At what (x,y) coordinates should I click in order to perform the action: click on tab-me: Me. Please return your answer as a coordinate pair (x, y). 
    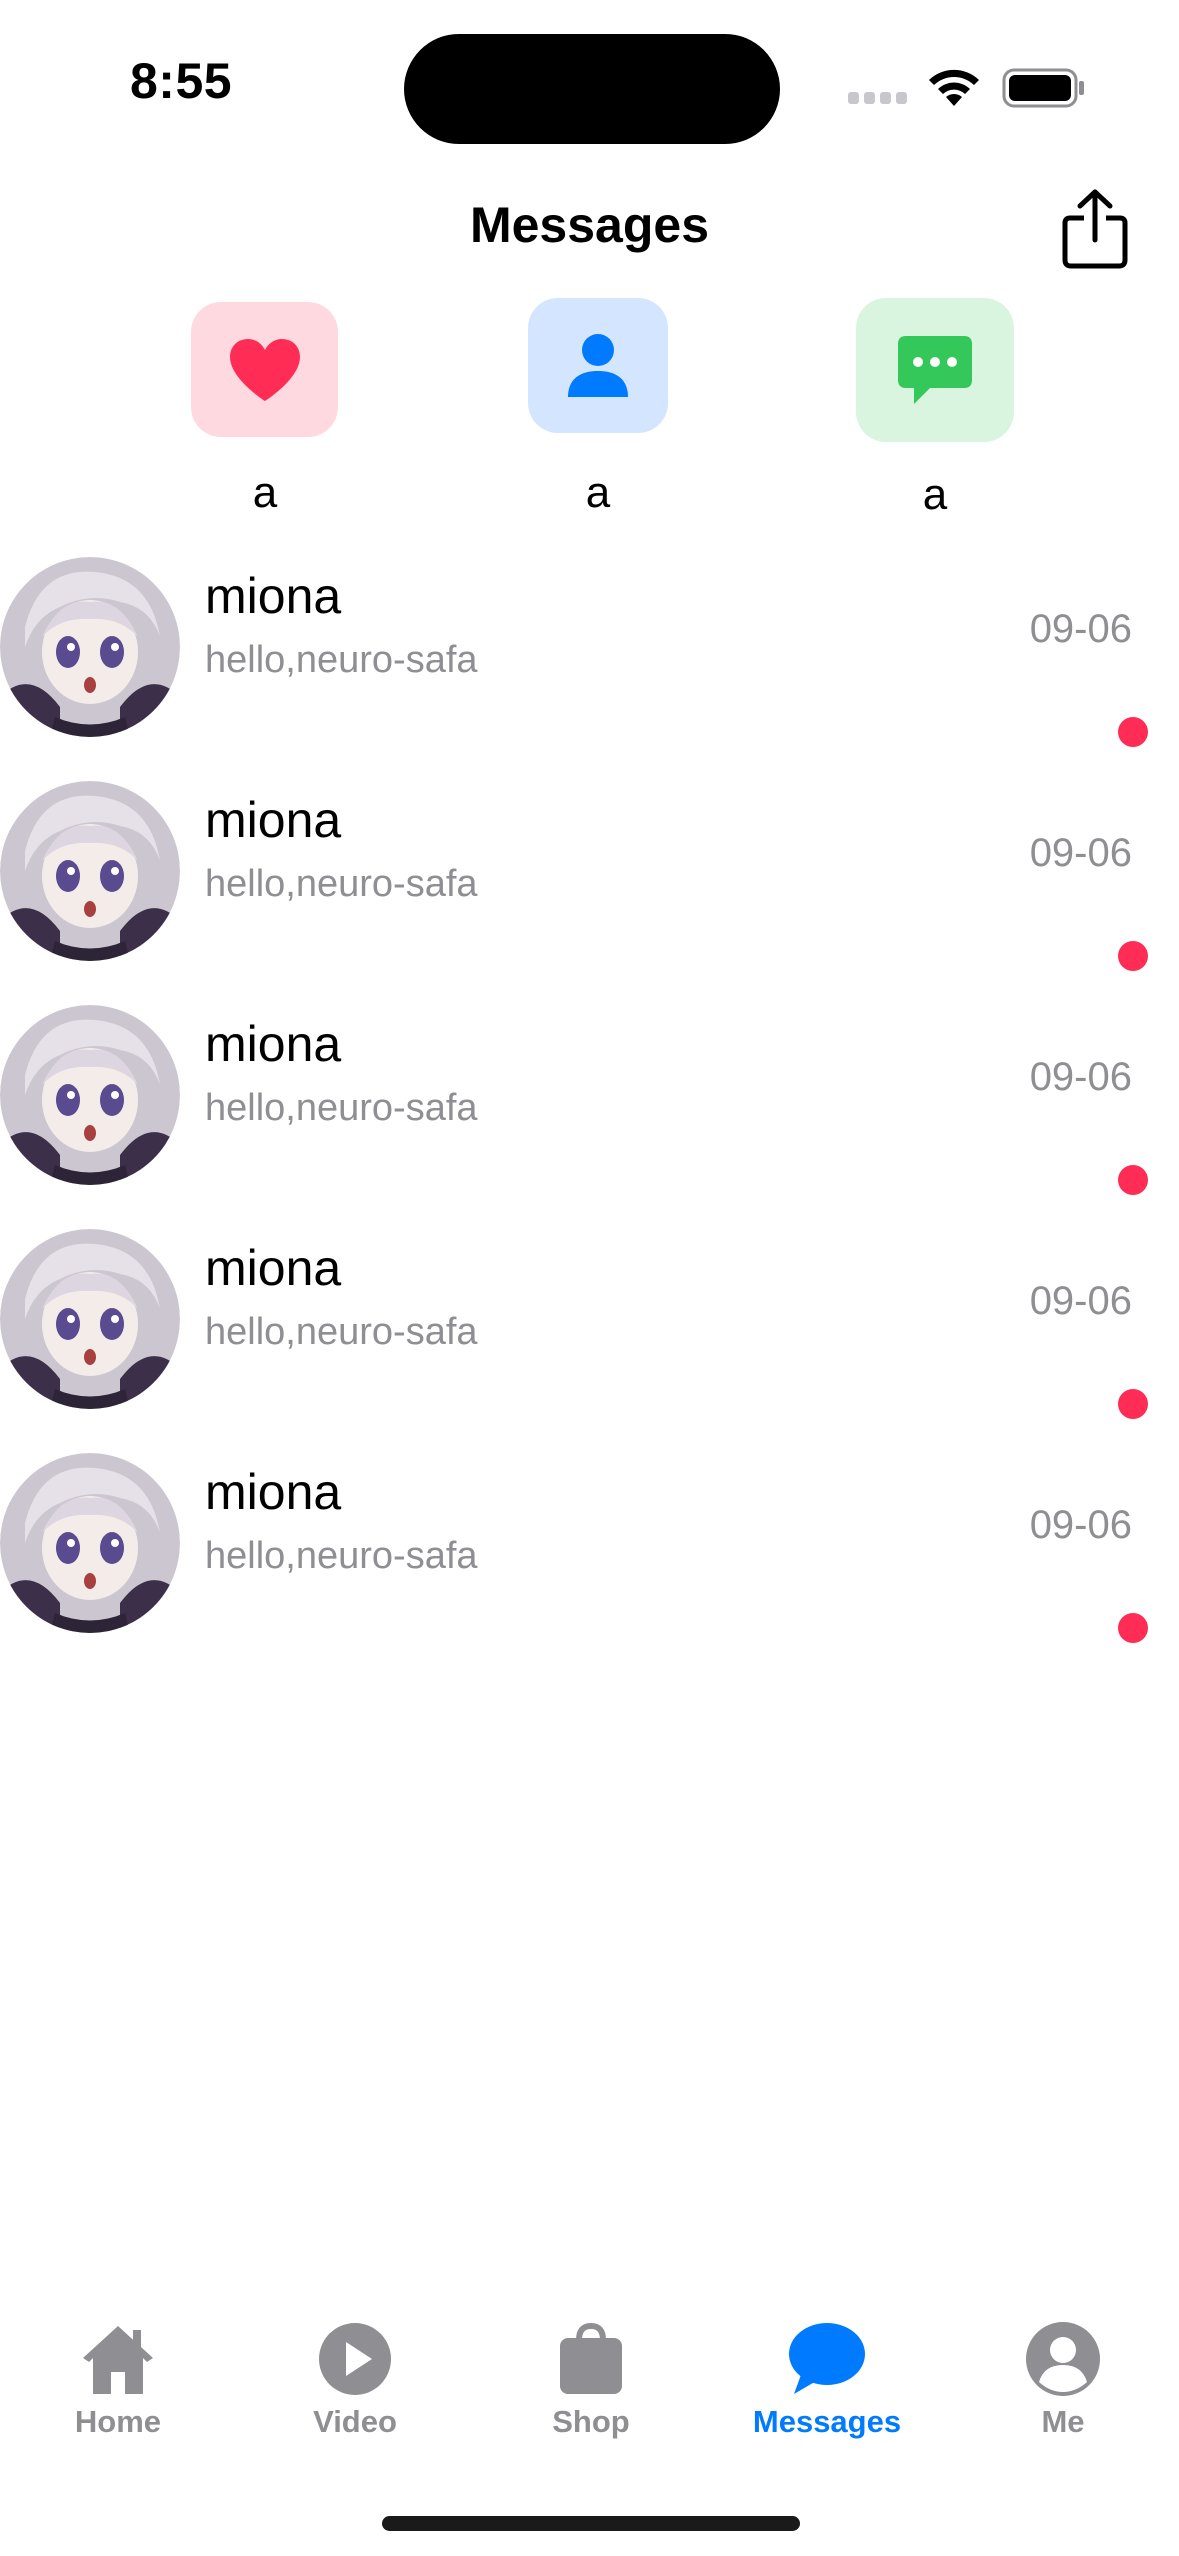
    Looking at the image, I should click on (1063, 2390).